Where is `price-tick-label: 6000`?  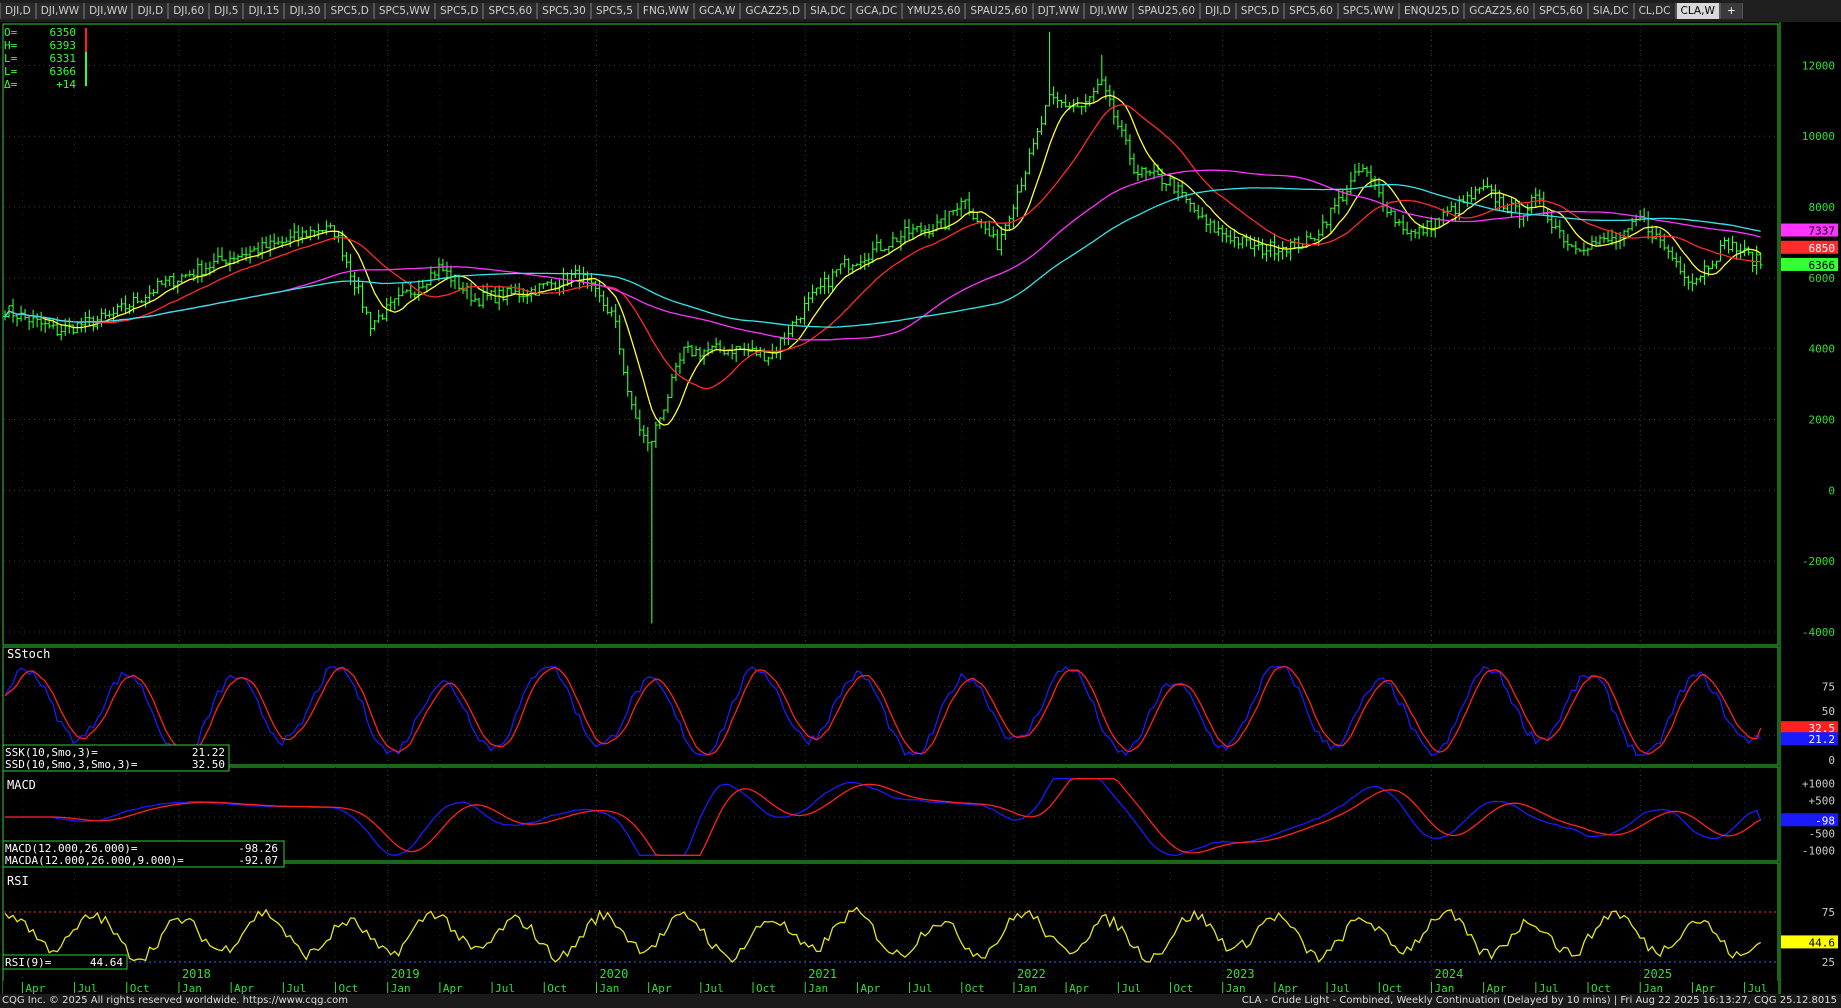 price-tick-label: 6000 is located at coordinates (1822, 278).